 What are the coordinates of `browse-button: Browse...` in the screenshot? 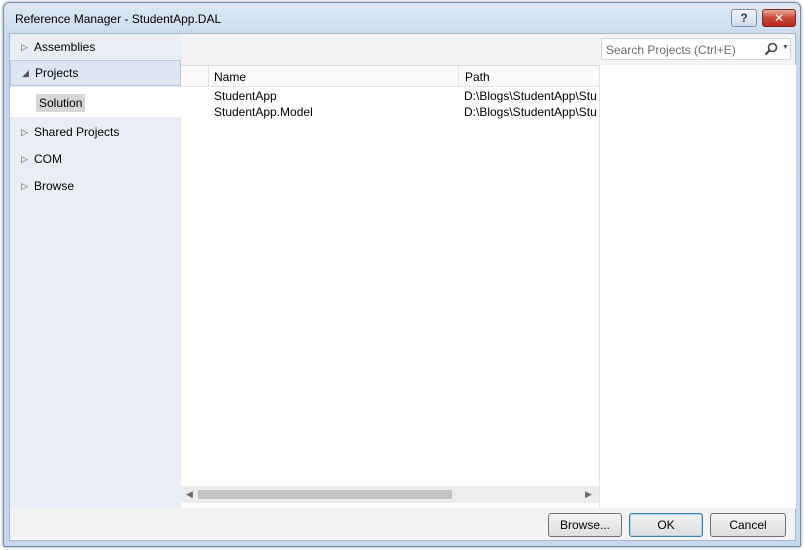 It's located at (585, 525).